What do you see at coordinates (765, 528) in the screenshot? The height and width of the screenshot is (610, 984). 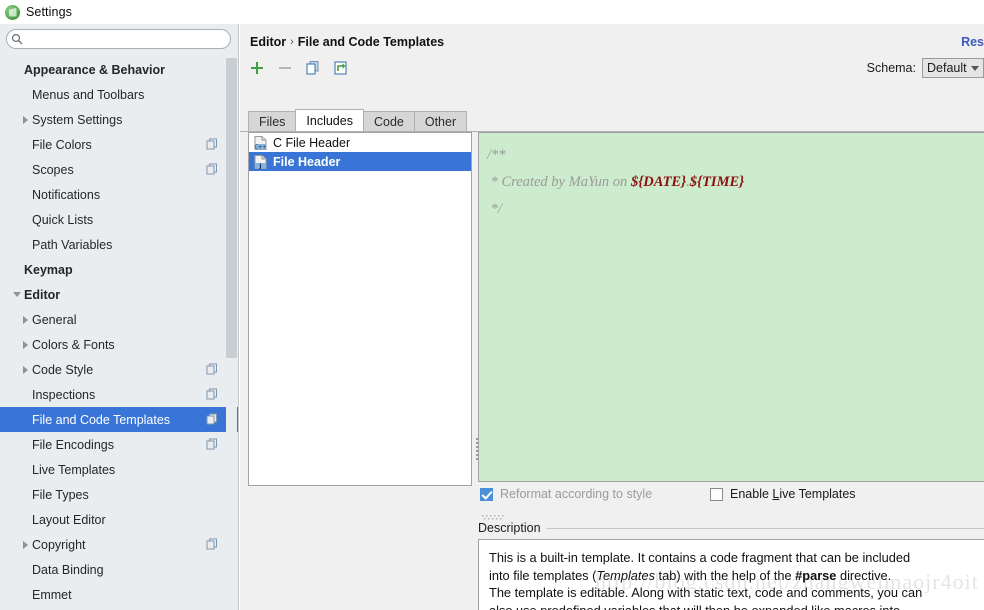 I see `description-rule` at bounding box center [765, 528].